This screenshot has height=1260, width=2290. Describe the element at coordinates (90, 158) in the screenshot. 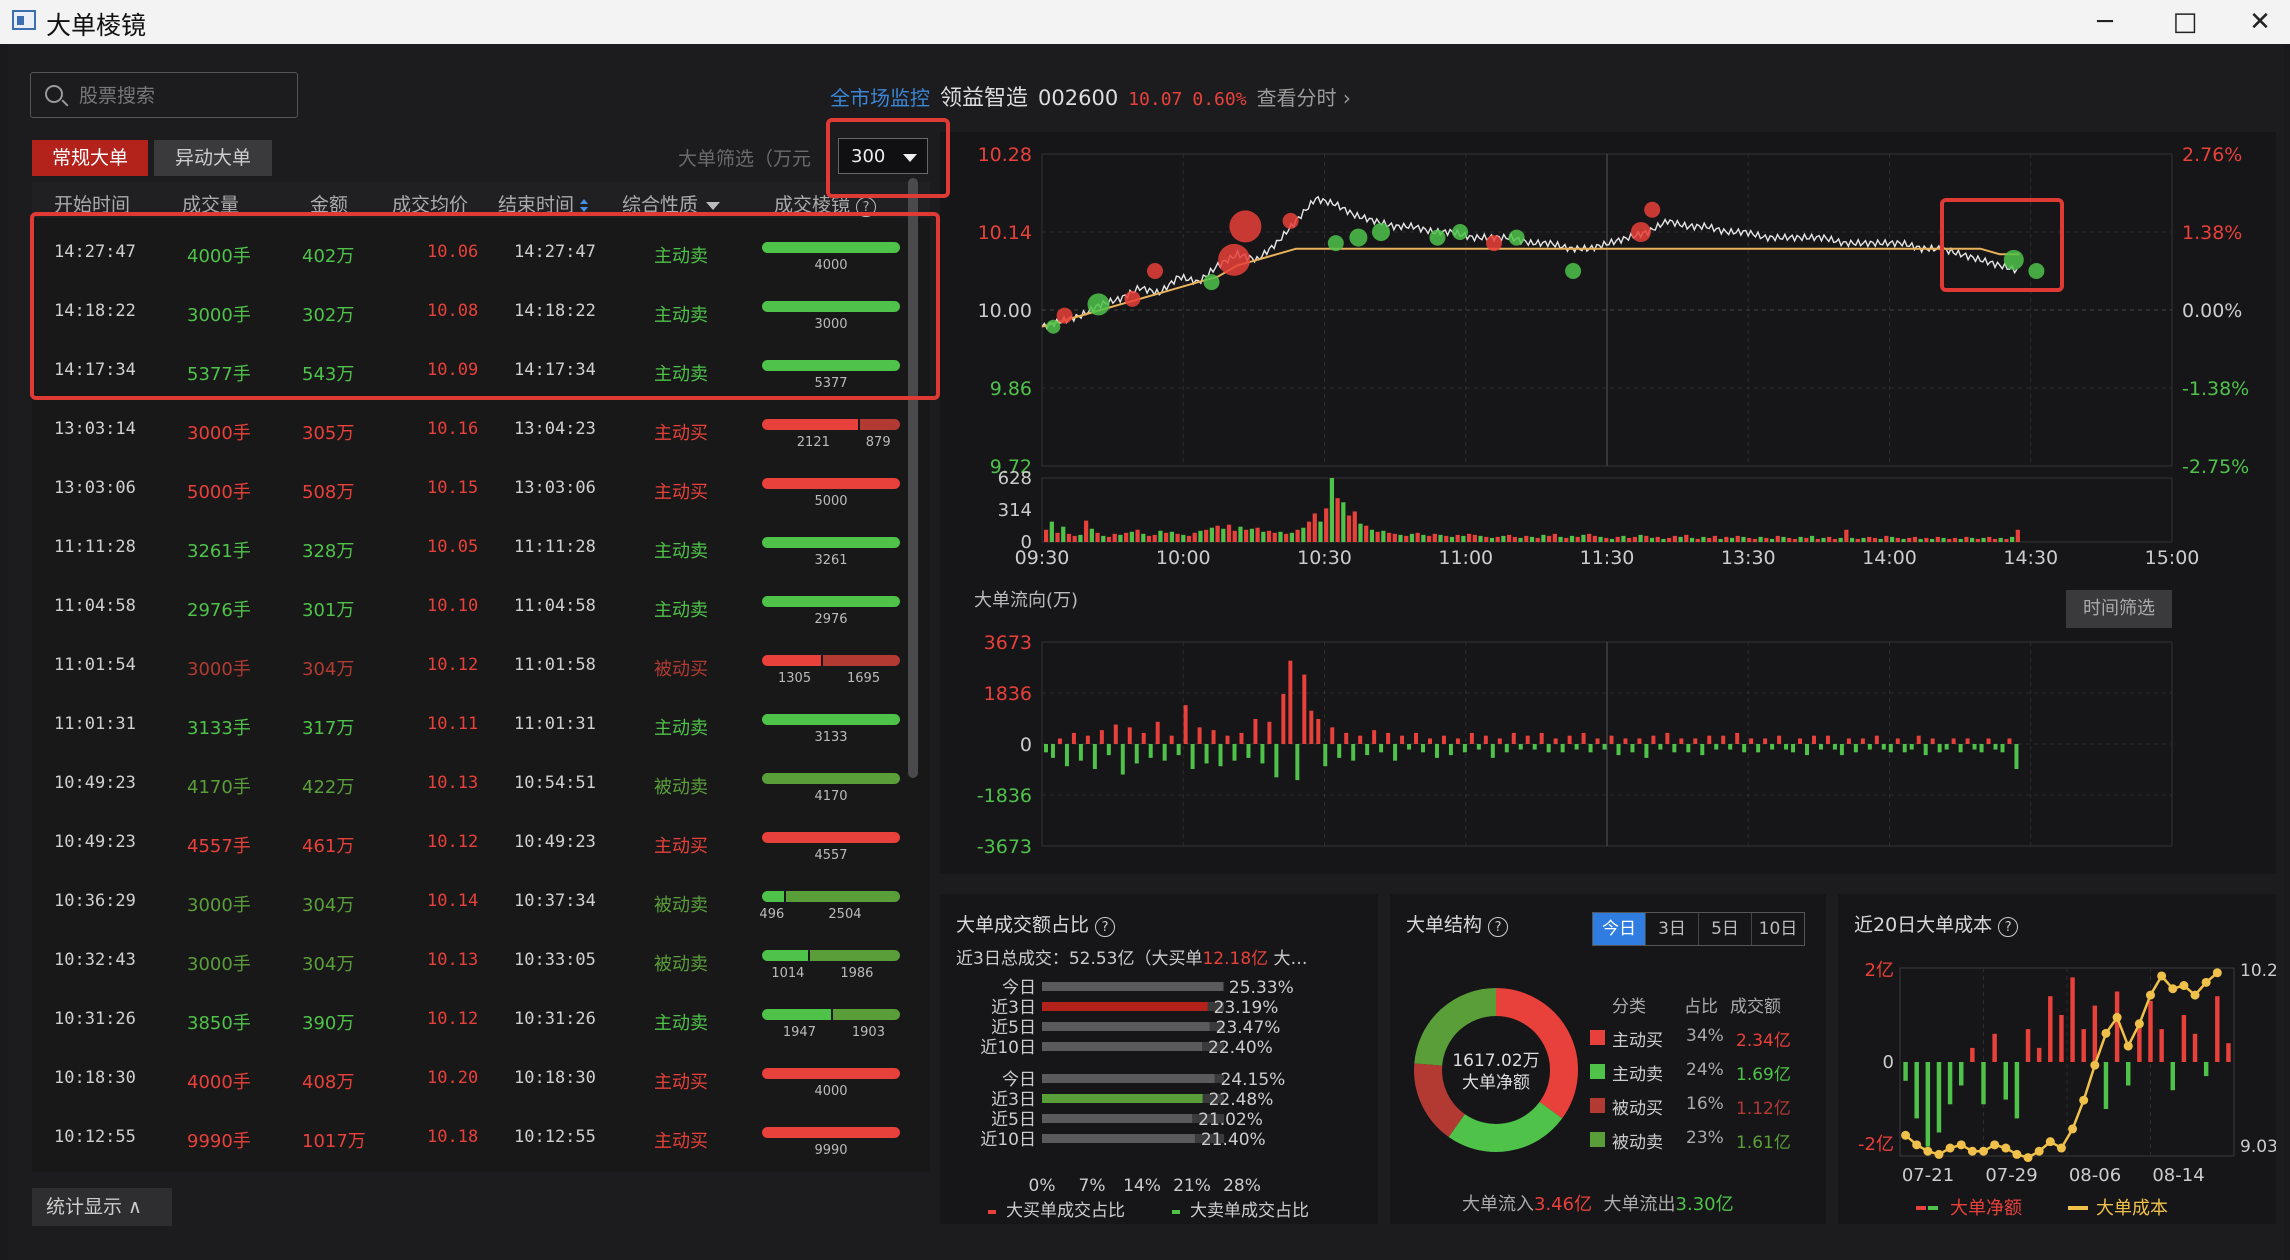

I see `tab-regular-orders: 常规大单` at that location.